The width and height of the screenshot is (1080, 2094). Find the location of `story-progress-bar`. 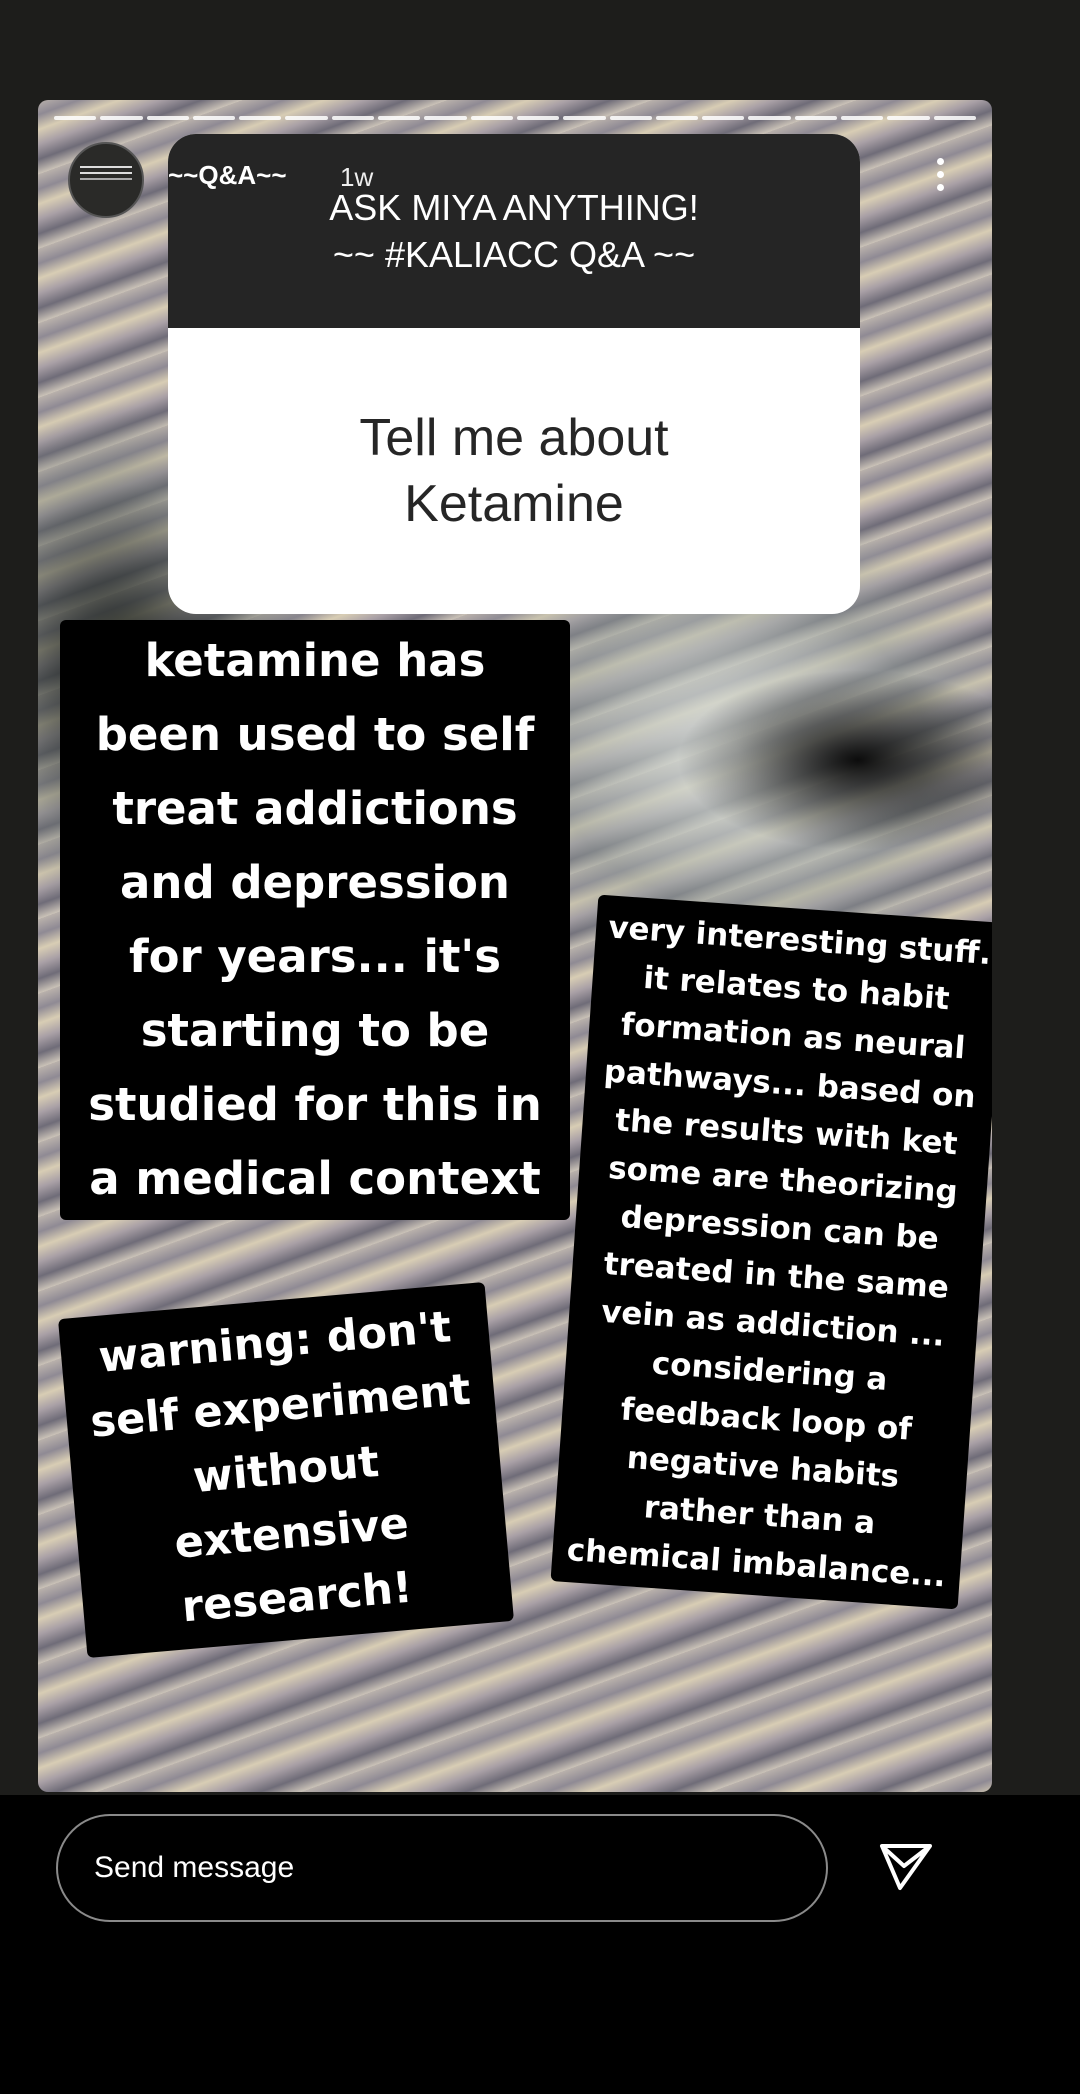

story-progress-bar is located at coordinates (515, 118).